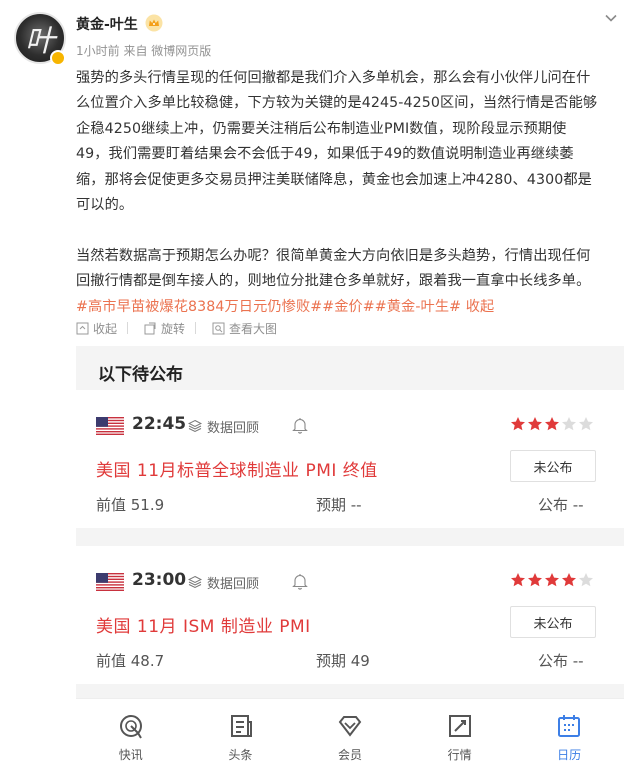  I want to click on collapse-text-link: 收起, so click(477, 307).